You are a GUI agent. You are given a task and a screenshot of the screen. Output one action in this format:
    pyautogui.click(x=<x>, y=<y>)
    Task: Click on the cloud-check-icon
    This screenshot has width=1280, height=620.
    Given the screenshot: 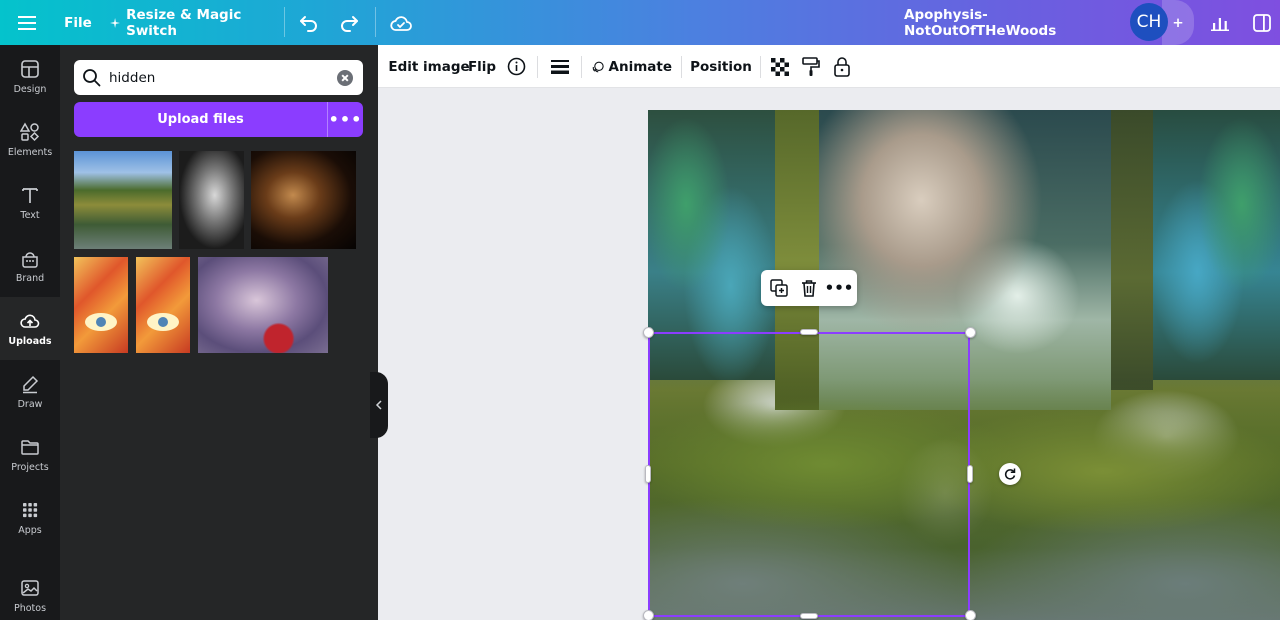 What is the action you would take?
    pyautogui.click(x=401, y=23)
    